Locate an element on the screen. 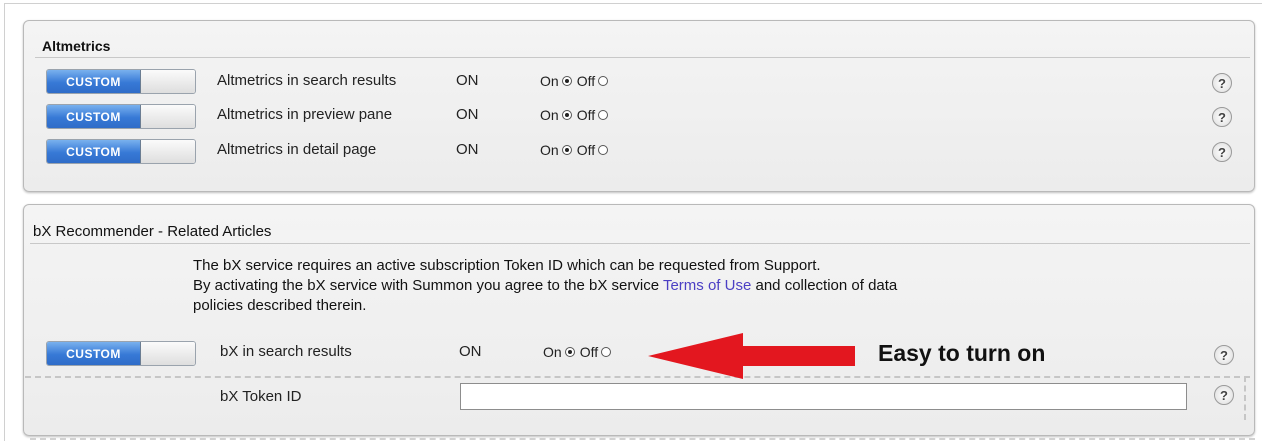 The width and height of the screenshot is (1266, 443). altmetrics-search-toggle: CUSTOM is located at coordinates (121, 81).